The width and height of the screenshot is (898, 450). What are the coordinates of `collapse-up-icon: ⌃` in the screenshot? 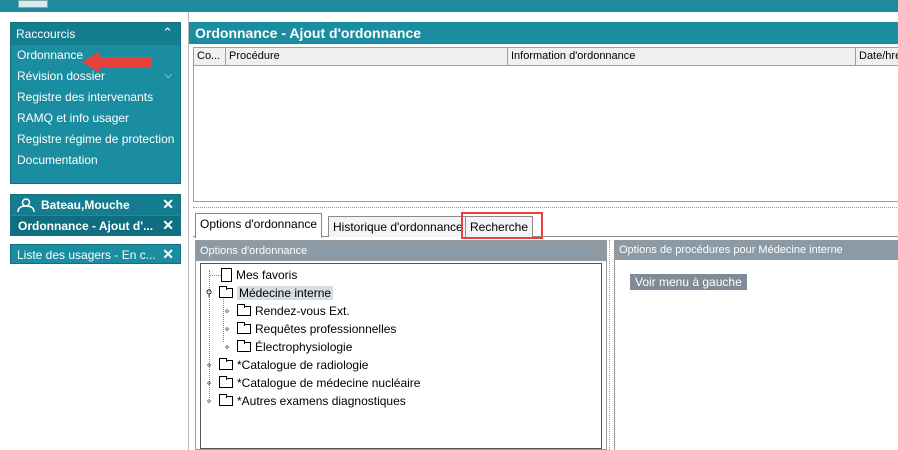 It's located at (167, 33).